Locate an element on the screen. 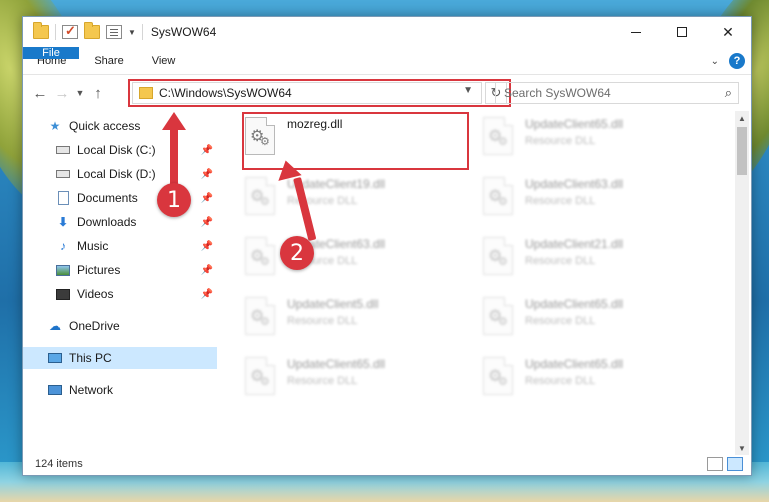  maximize-button is located at coordinates (682, 32).